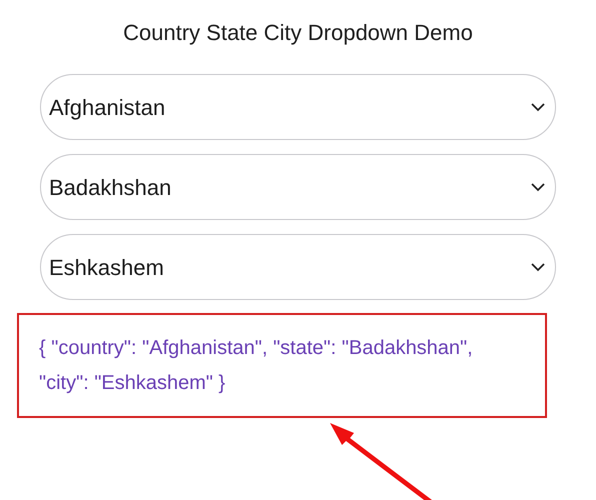 The image size is (596, 500). What do you see at coordinates (298, 33) in the screenshot?
I see `page-title: Country State City Dropdown Demo` at bounding box center [298, 33].